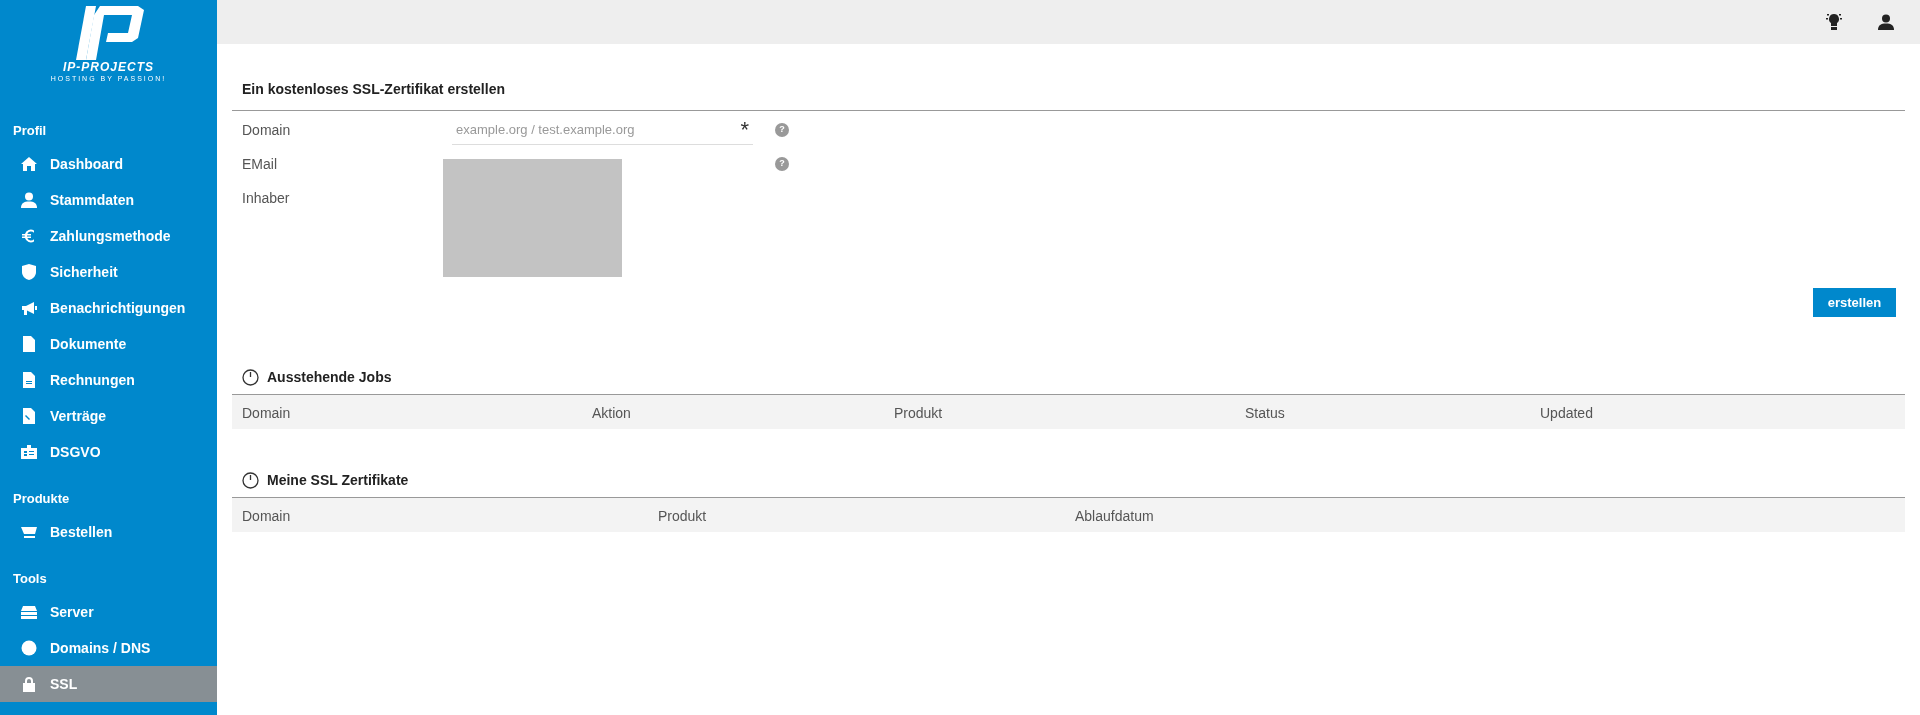 The height and width of the screenshot is (715, 1920). Describe the element at coordinates (744, 129) in the screenshot. I see `required-mark: *` at that location.